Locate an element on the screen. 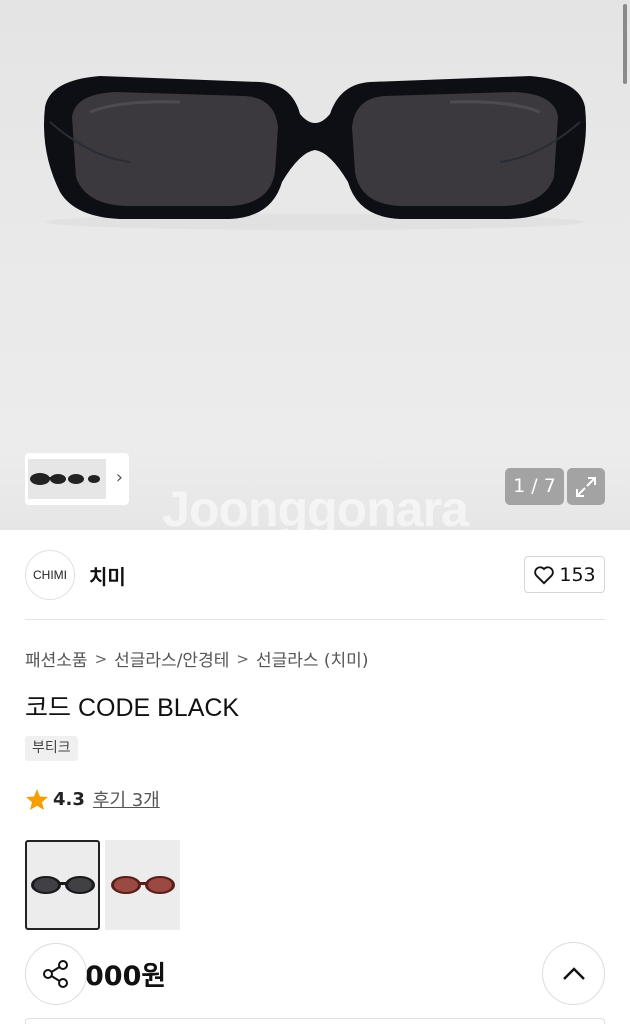 This screenshot has height=1024, width=630. chevron-up-icon is located at coordinates (573, 973).